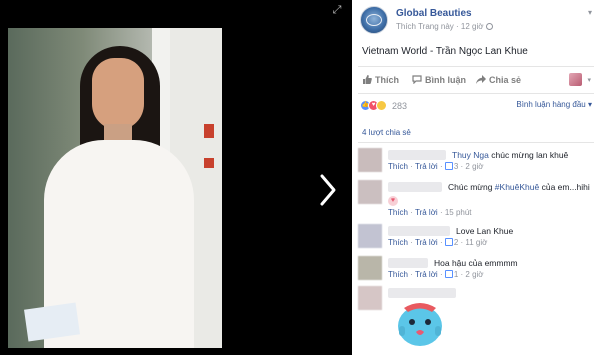 The height and width of the screenshot is (355, 600). Describe the element at coordinates (456, 242) in the screenshot. I see `comment-like-count: 2` at that location.